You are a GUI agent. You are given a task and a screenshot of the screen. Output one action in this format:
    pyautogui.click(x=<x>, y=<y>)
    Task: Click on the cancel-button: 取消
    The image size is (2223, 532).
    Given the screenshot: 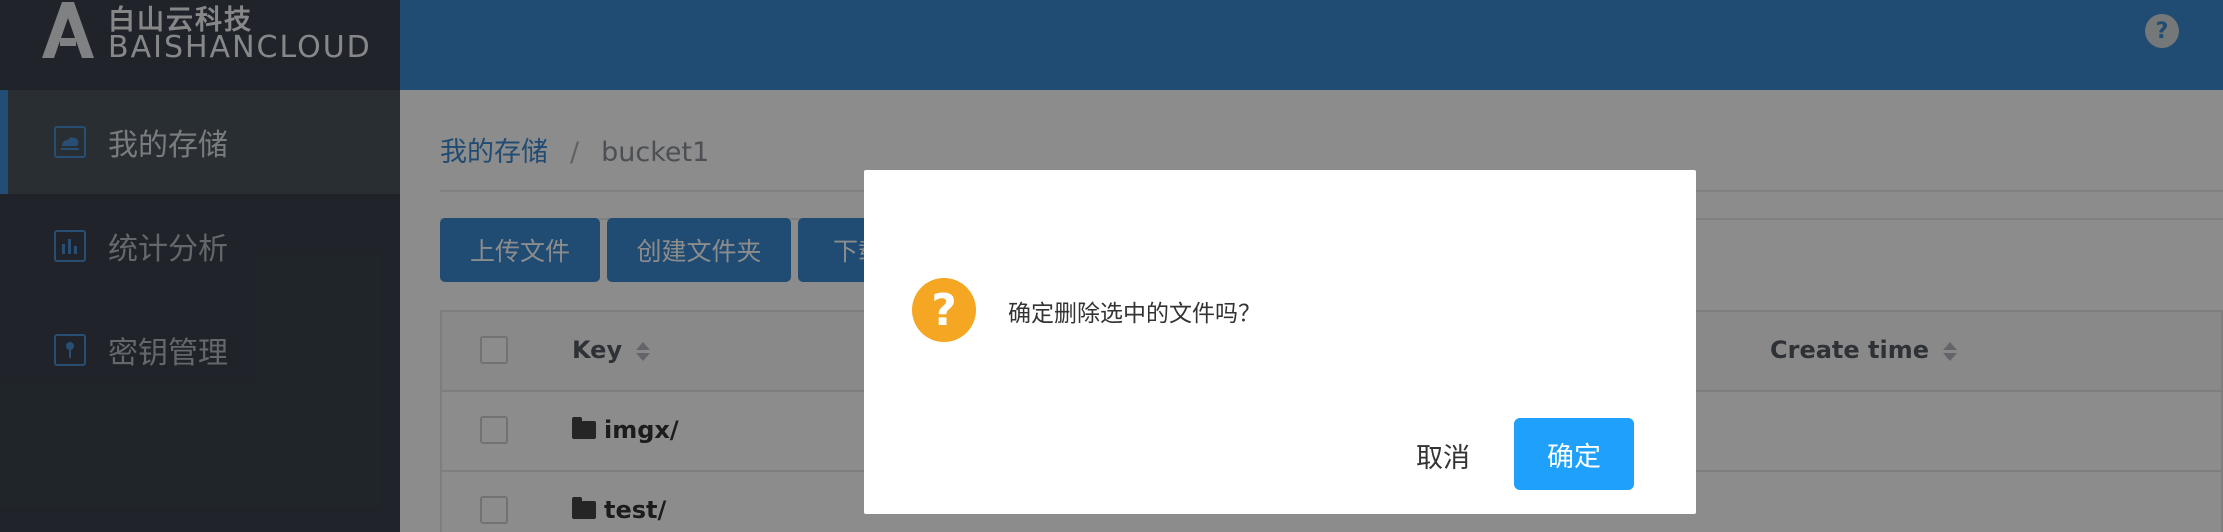 What is the action you would take?
    pyautogui.click(x=1443, y=455)
    